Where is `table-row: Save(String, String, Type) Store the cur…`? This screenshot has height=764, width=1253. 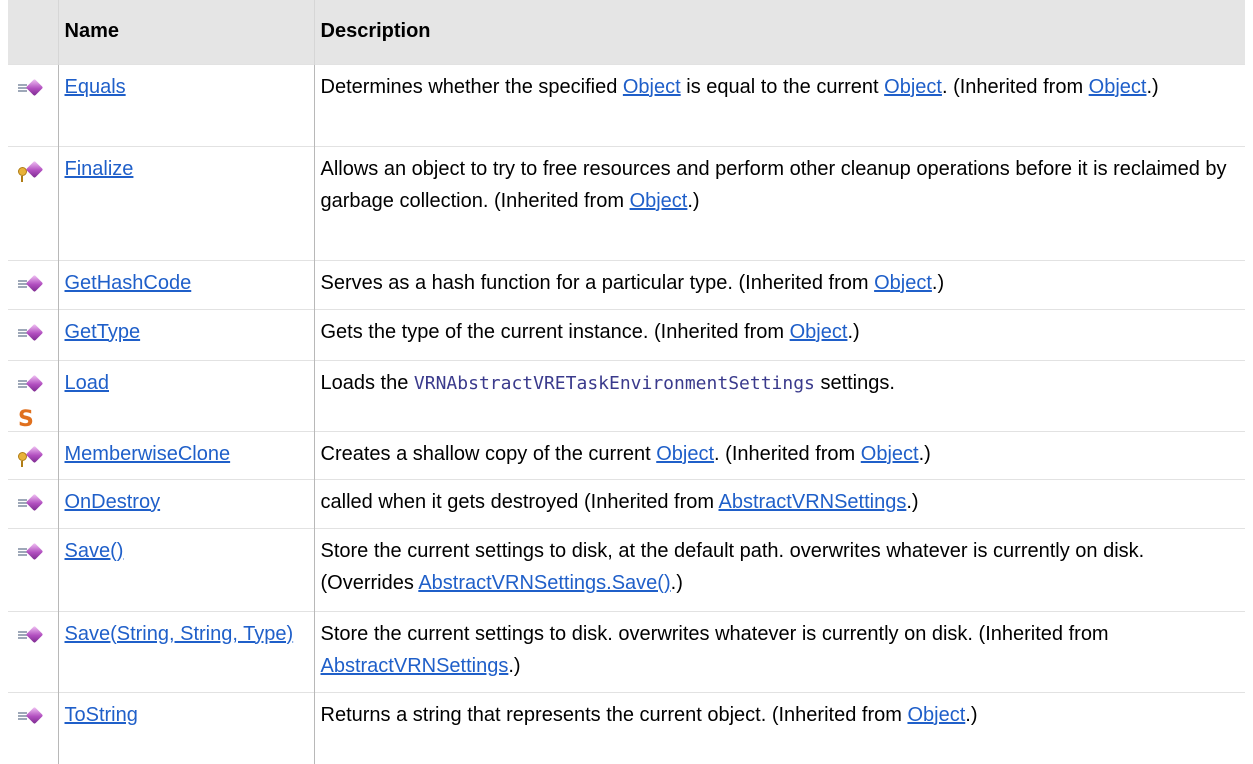 table-row: Save(String, String, Type) Store the cur… is located at coordinates (626, 651).